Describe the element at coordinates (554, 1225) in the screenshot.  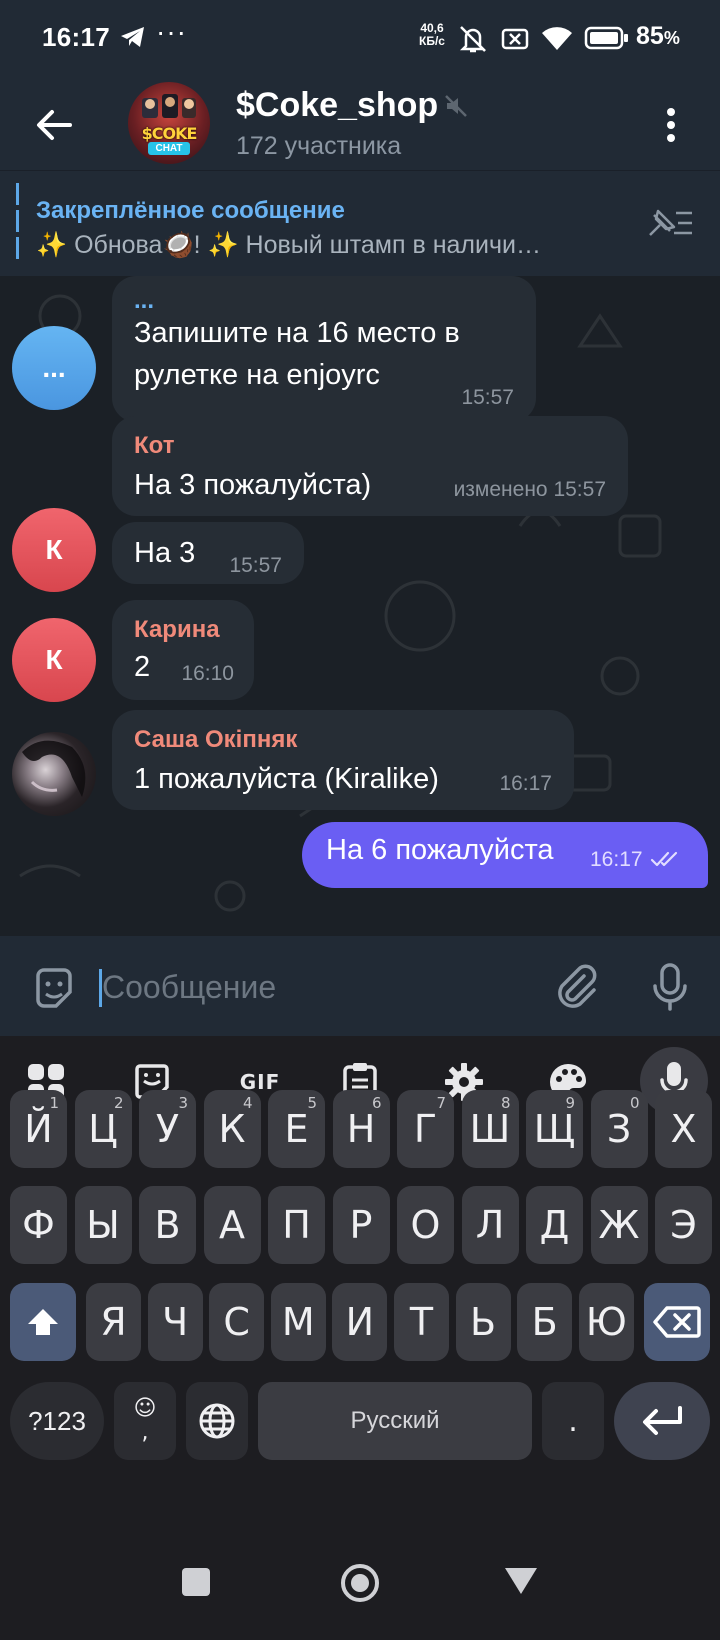
I see `letter-key: Д` at that location.